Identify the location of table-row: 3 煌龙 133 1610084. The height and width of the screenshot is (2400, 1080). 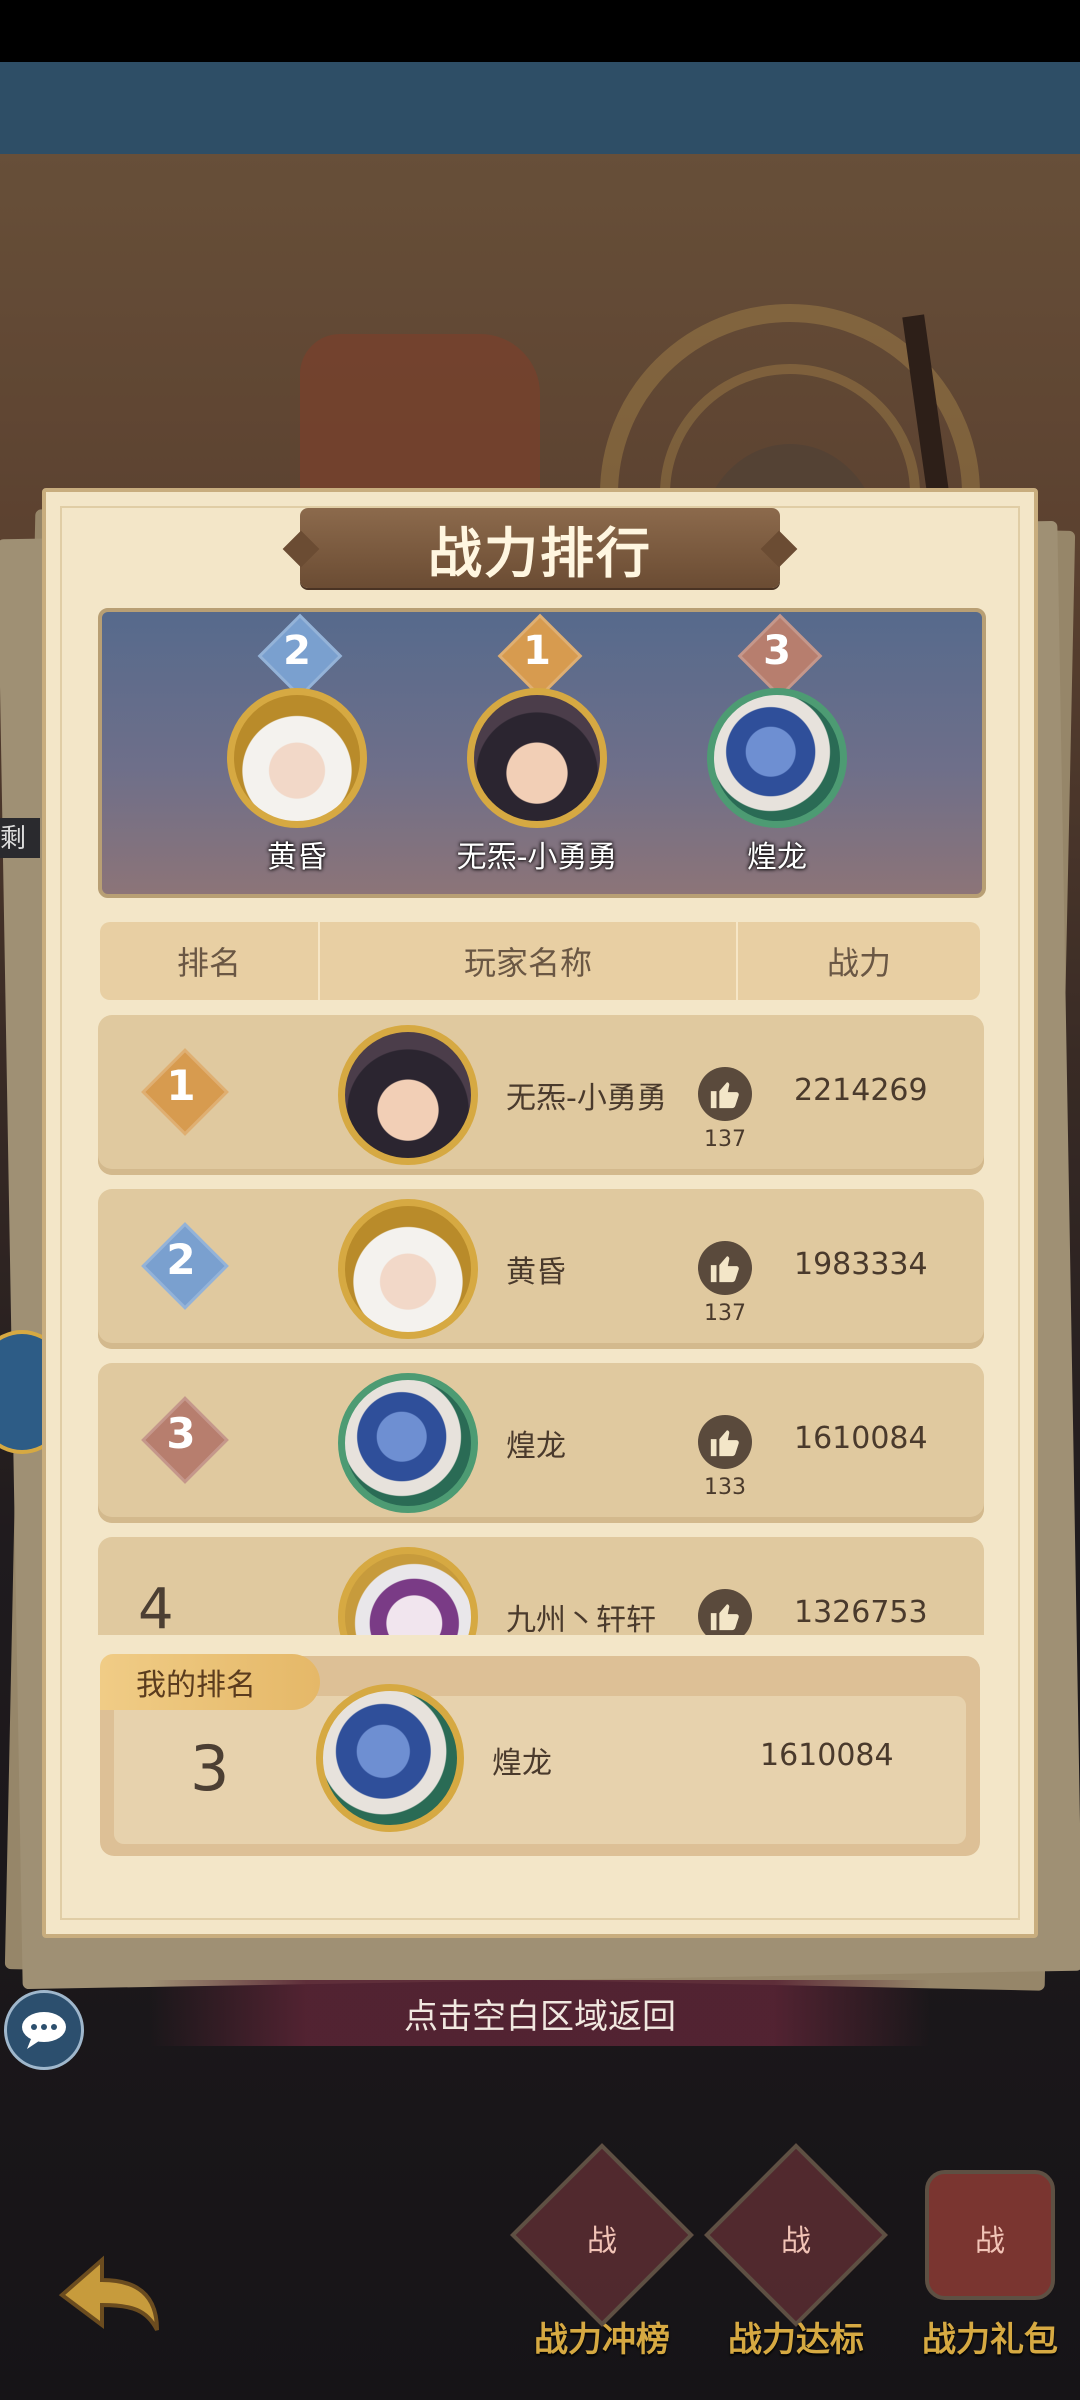
(541, 1443).